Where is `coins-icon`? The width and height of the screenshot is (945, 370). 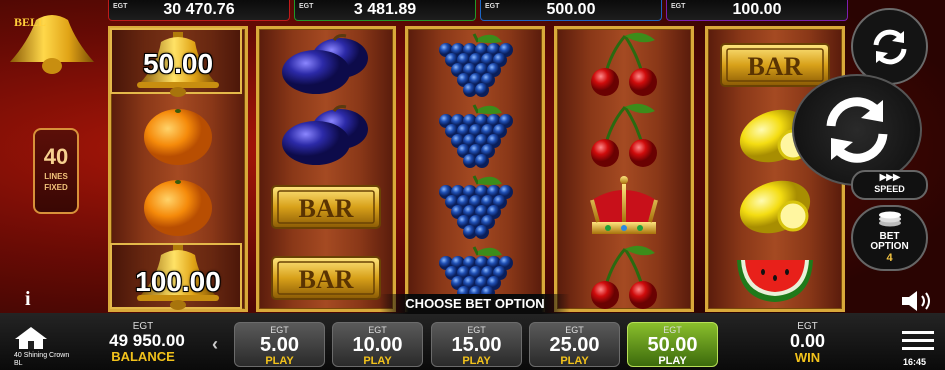 coins-icon is located at coordinates (889, 219).